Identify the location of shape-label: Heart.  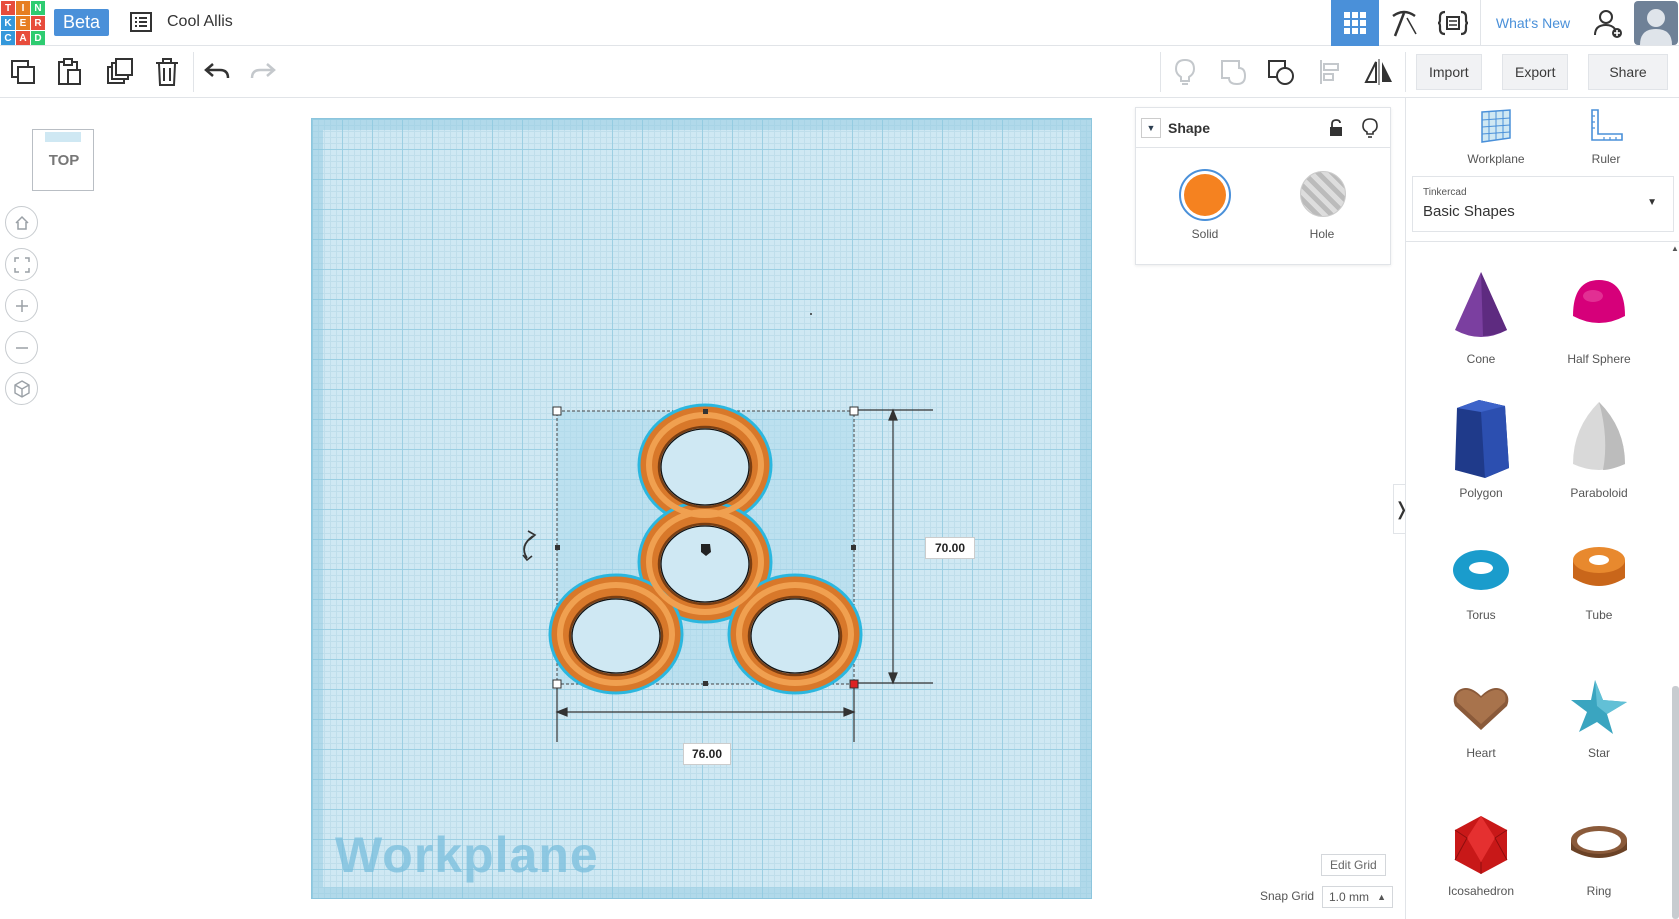
(1481, 753).